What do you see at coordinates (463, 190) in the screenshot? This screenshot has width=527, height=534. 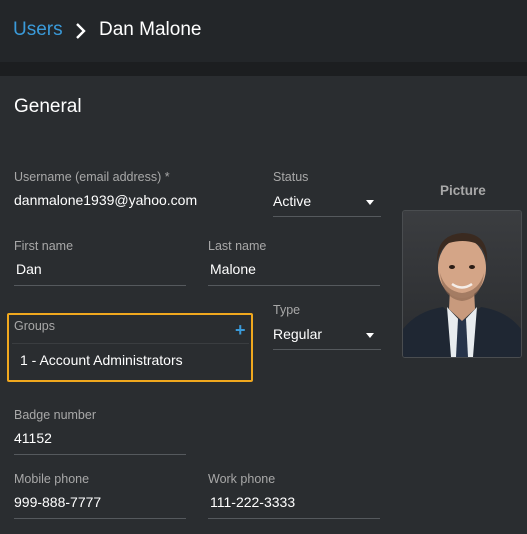 I see `picture-label: Picture` at bounding box center [463, 190].